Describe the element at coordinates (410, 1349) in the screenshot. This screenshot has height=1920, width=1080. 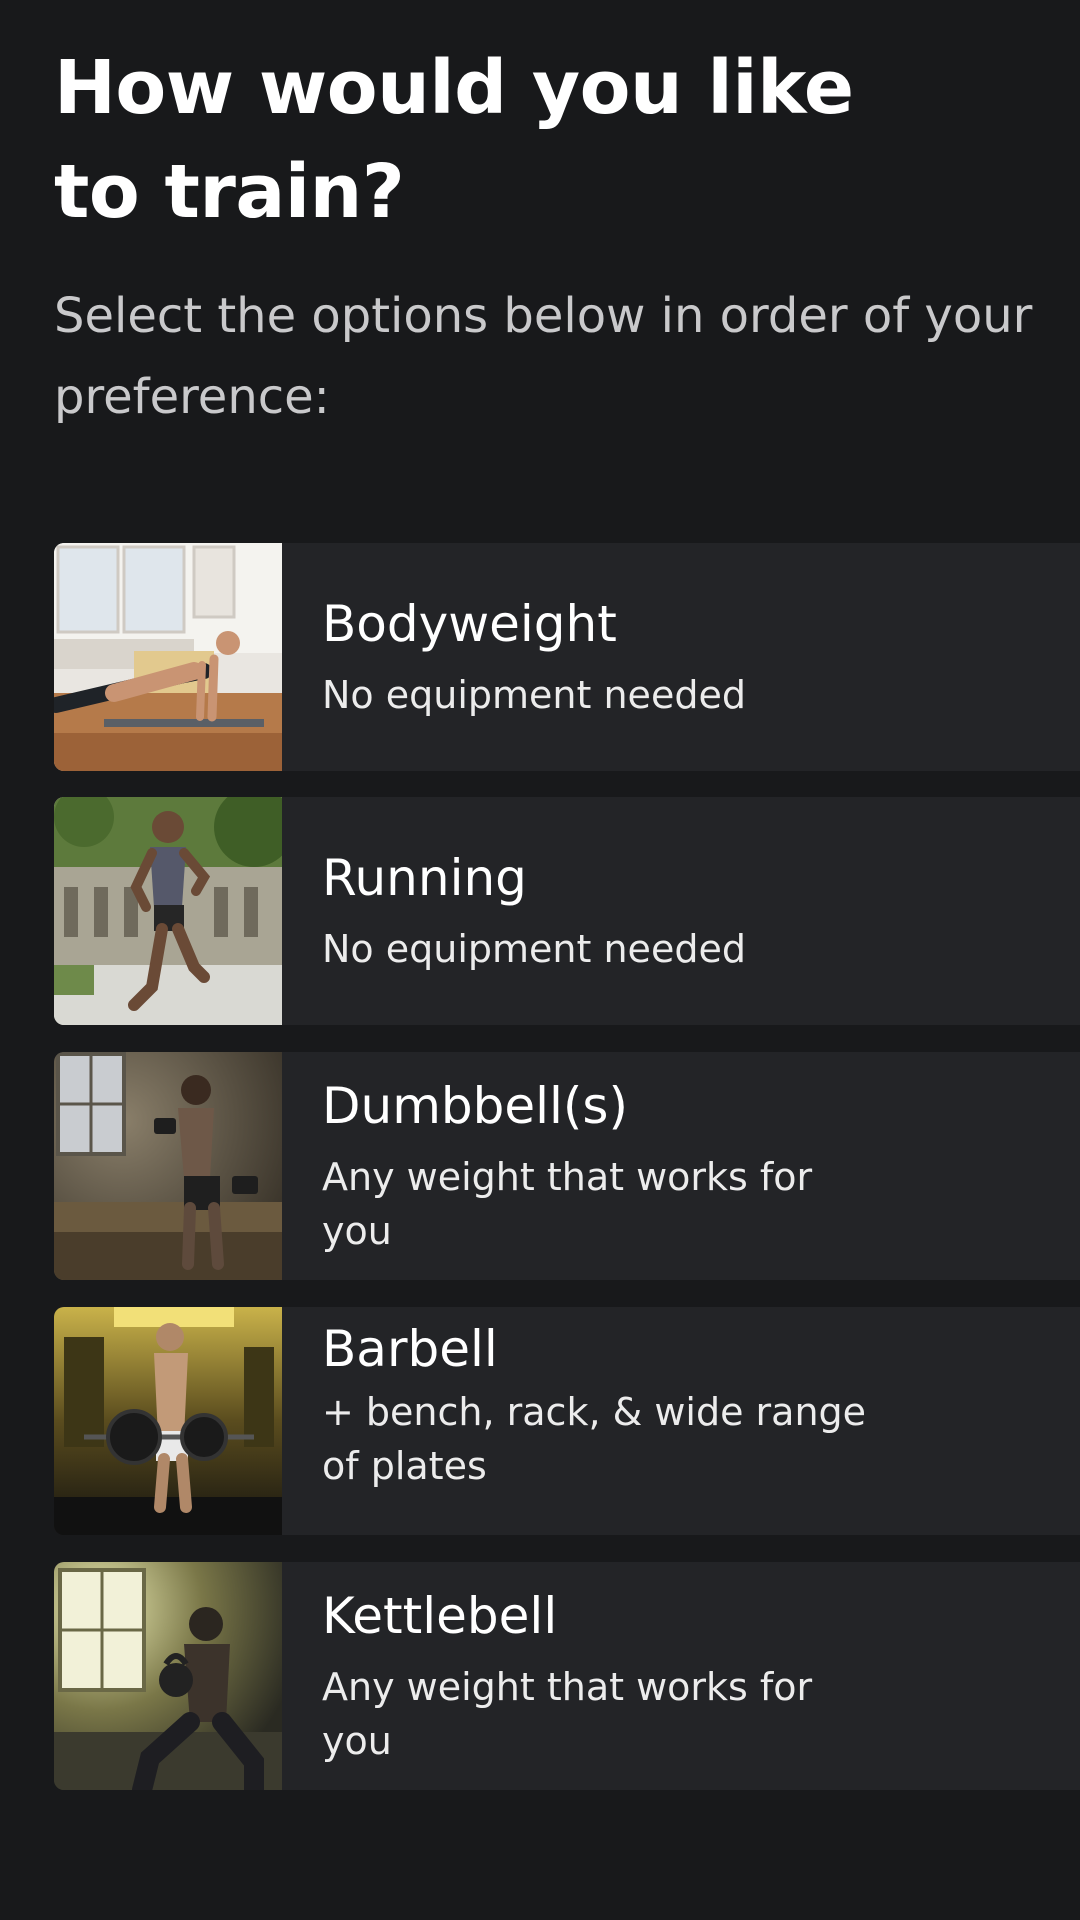
I see `option-title: Barbell` at that location.